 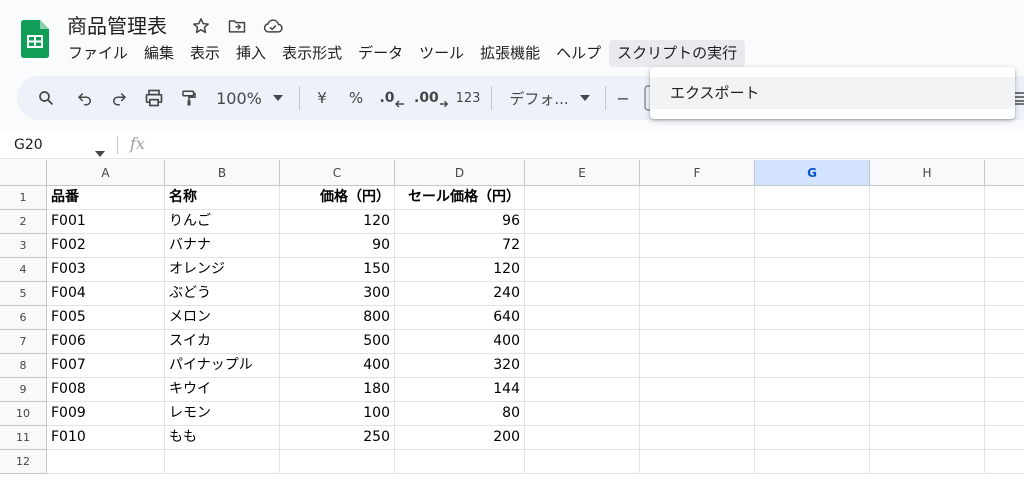 What do you see at coordinates (337, 173) in the screenshot?
I see `column-header-c: C` at bounding box center [337, 173].